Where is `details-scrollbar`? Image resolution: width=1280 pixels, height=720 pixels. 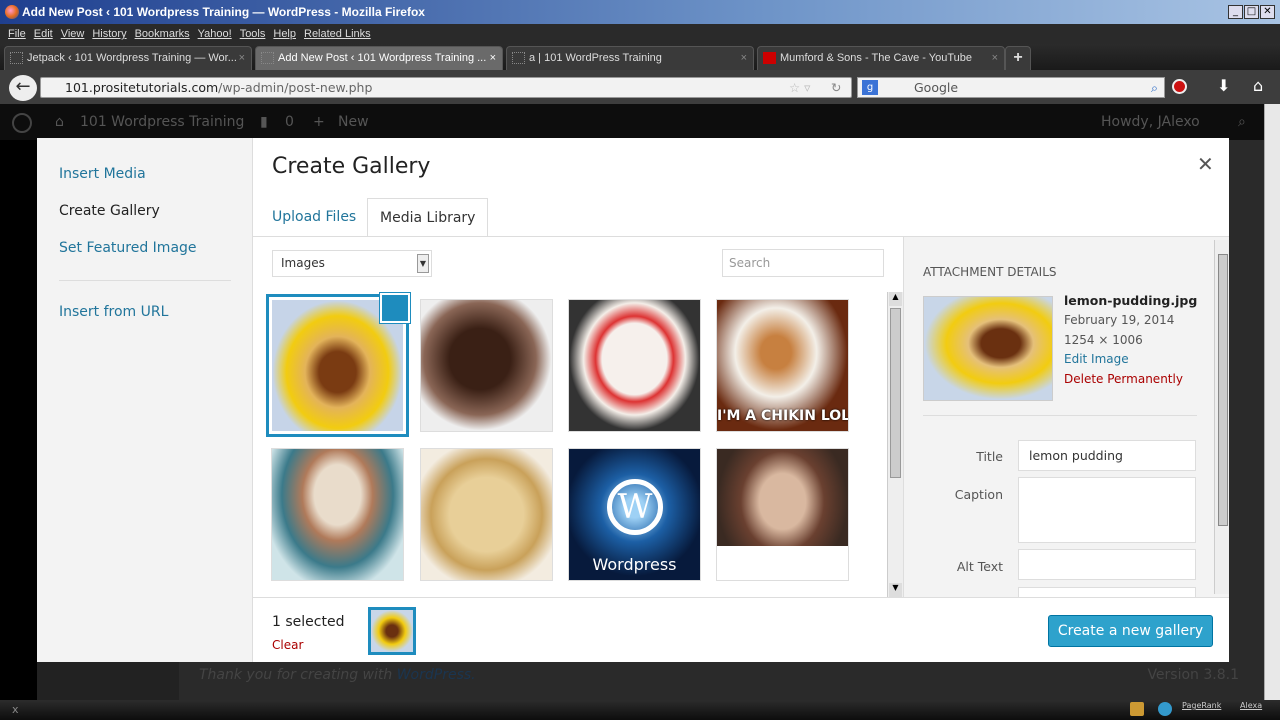
details-scrollbar is located at coordinates (1221, 417).